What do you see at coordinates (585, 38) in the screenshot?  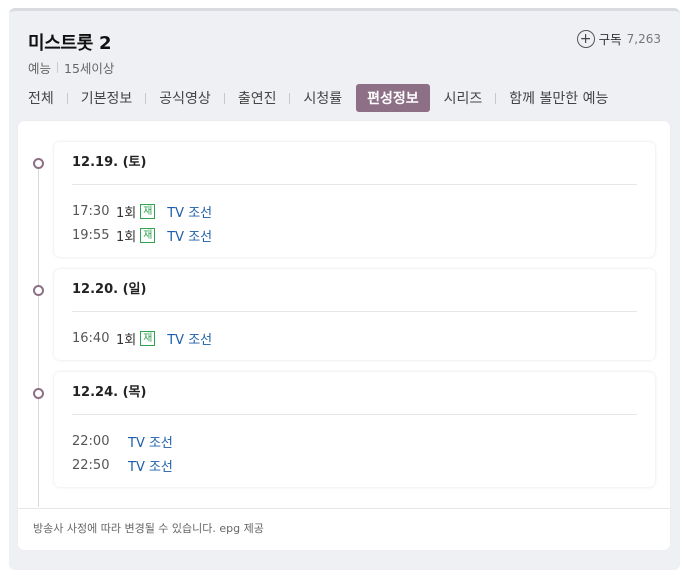 I see `plus-circle-icon: +` at bounding box center [585, 38].